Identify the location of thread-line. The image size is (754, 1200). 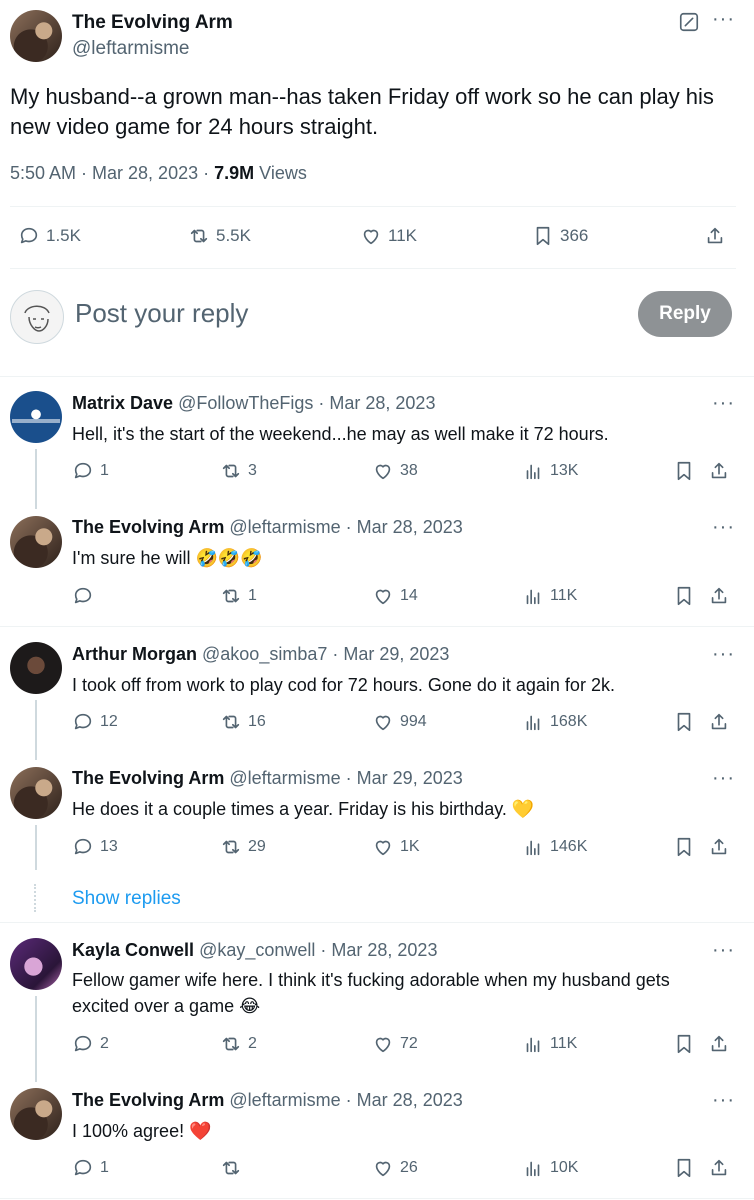
(36, 1039).